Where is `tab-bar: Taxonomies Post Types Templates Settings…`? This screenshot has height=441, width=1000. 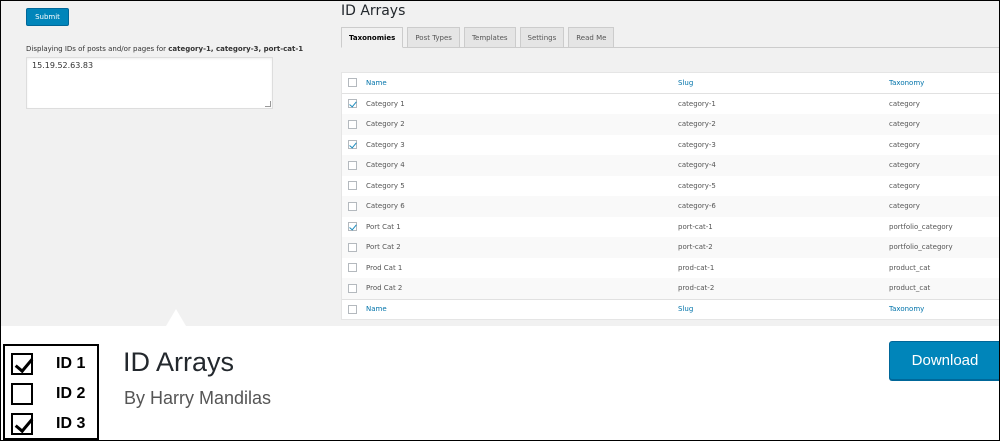
tab-bar: Taxonomies Post Types Templates Settings… is located at coordinates (478, 37).